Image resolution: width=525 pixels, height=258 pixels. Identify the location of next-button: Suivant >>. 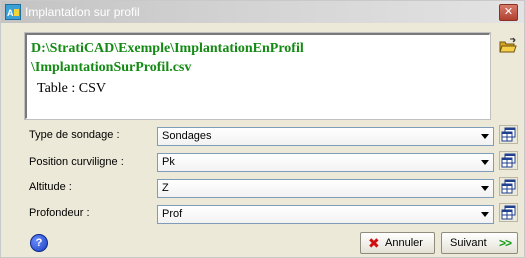
(479, 243).